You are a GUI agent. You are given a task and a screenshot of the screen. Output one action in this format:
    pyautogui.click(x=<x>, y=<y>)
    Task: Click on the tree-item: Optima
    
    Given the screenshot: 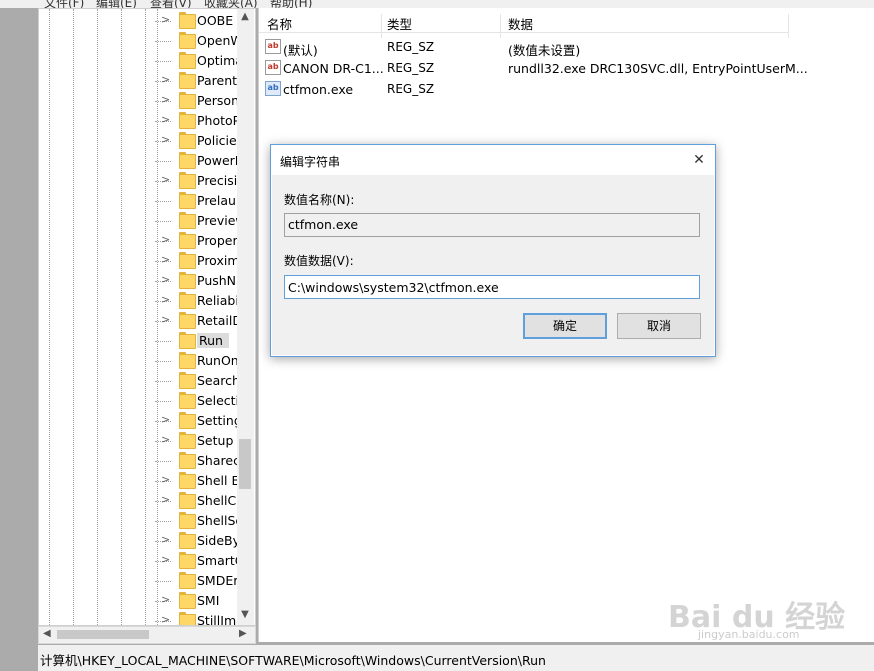 What is the action you would take?
    pyautogui.click(x=198, y=61)
    